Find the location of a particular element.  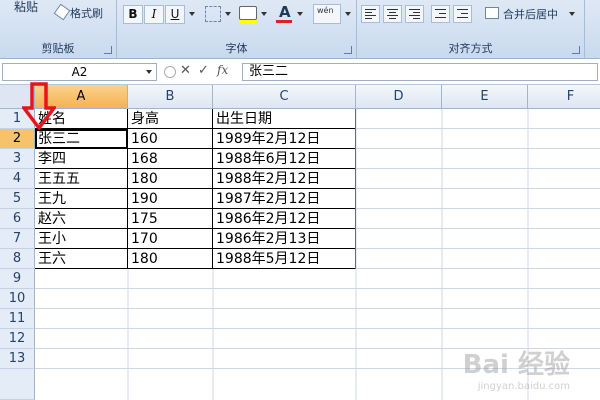

name-box-dropdown-icon is located at coordinates (149, 72).